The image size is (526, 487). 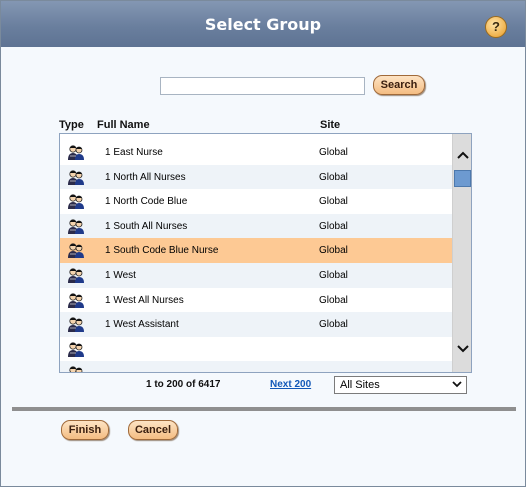 What do you see at coordinates (290, 384) in the screenshot?
I see `next-page-link: Next 200` at bounding box center [290, 384].